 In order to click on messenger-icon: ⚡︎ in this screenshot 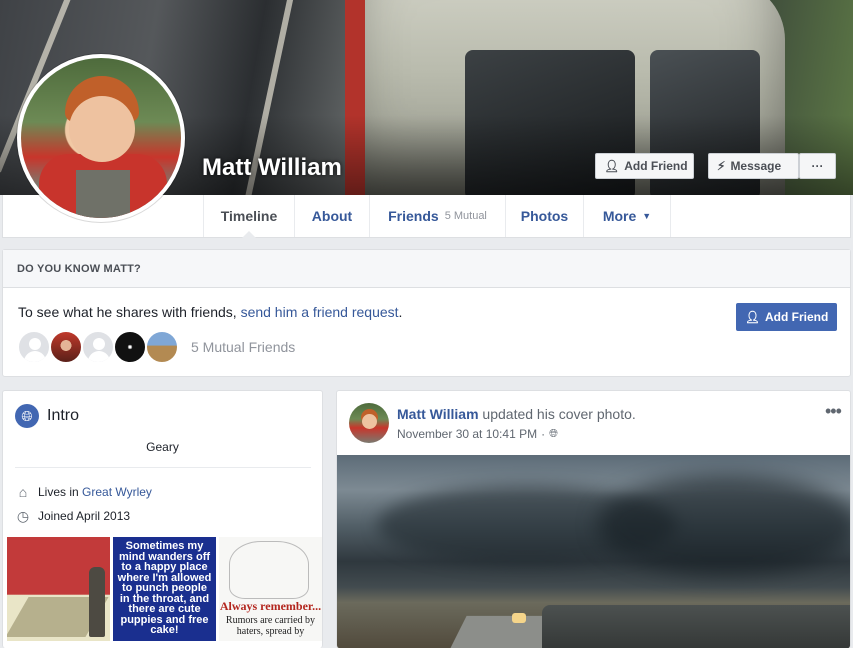, I will do `click(721, 166)`.